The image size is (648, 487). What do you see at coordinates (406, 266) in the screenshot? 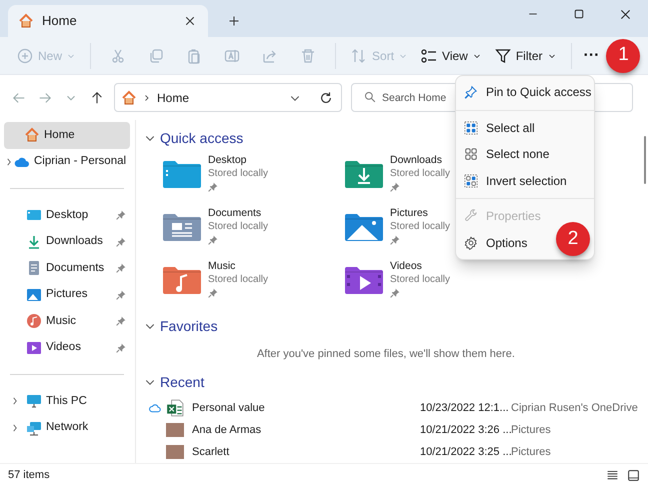
I see `folder-name: Videos` at bounding box center [406, 266].